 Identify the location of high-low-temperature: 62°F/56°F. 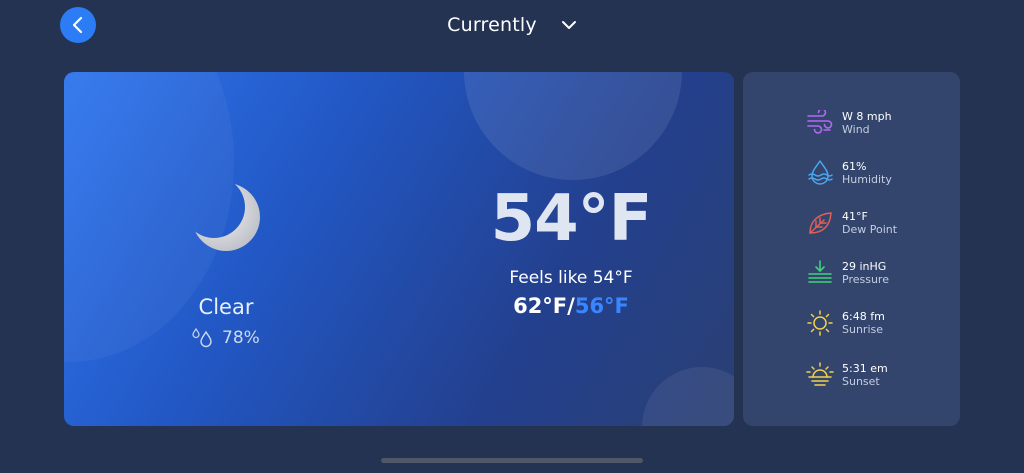
(571, 306).